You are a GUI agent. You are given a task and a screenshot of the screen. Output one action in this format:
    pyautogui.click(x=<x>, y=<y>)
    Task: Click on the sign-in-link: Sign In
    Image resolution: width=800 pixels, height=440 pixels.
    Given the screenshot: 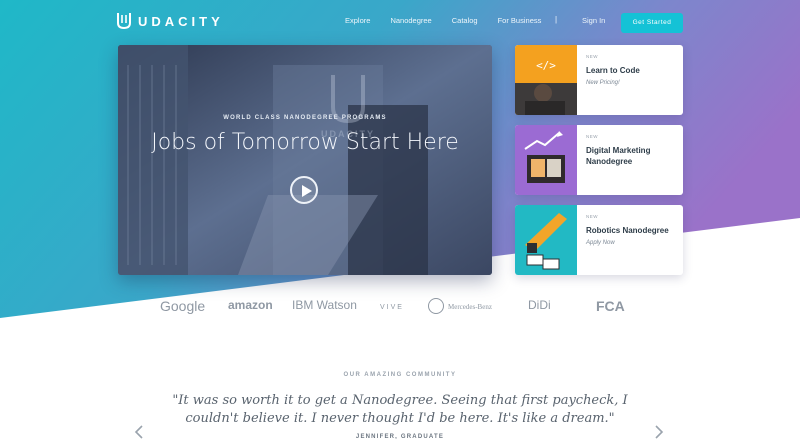 What is the action you would take?
    pyautogui.click(x=593, y=20)
    